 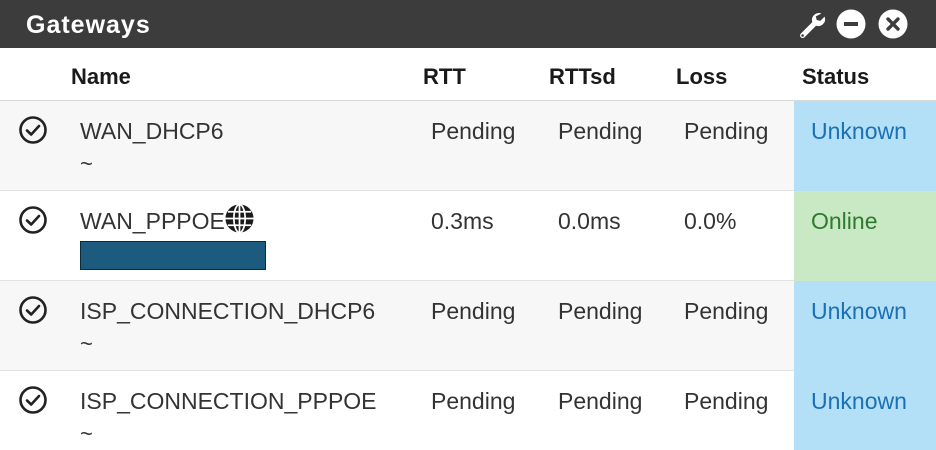 What do you see at coordinates (152, 221) in the screenshot?
I see `gateway-name: WAN_PPPOE` at bounding box center [152, 221].